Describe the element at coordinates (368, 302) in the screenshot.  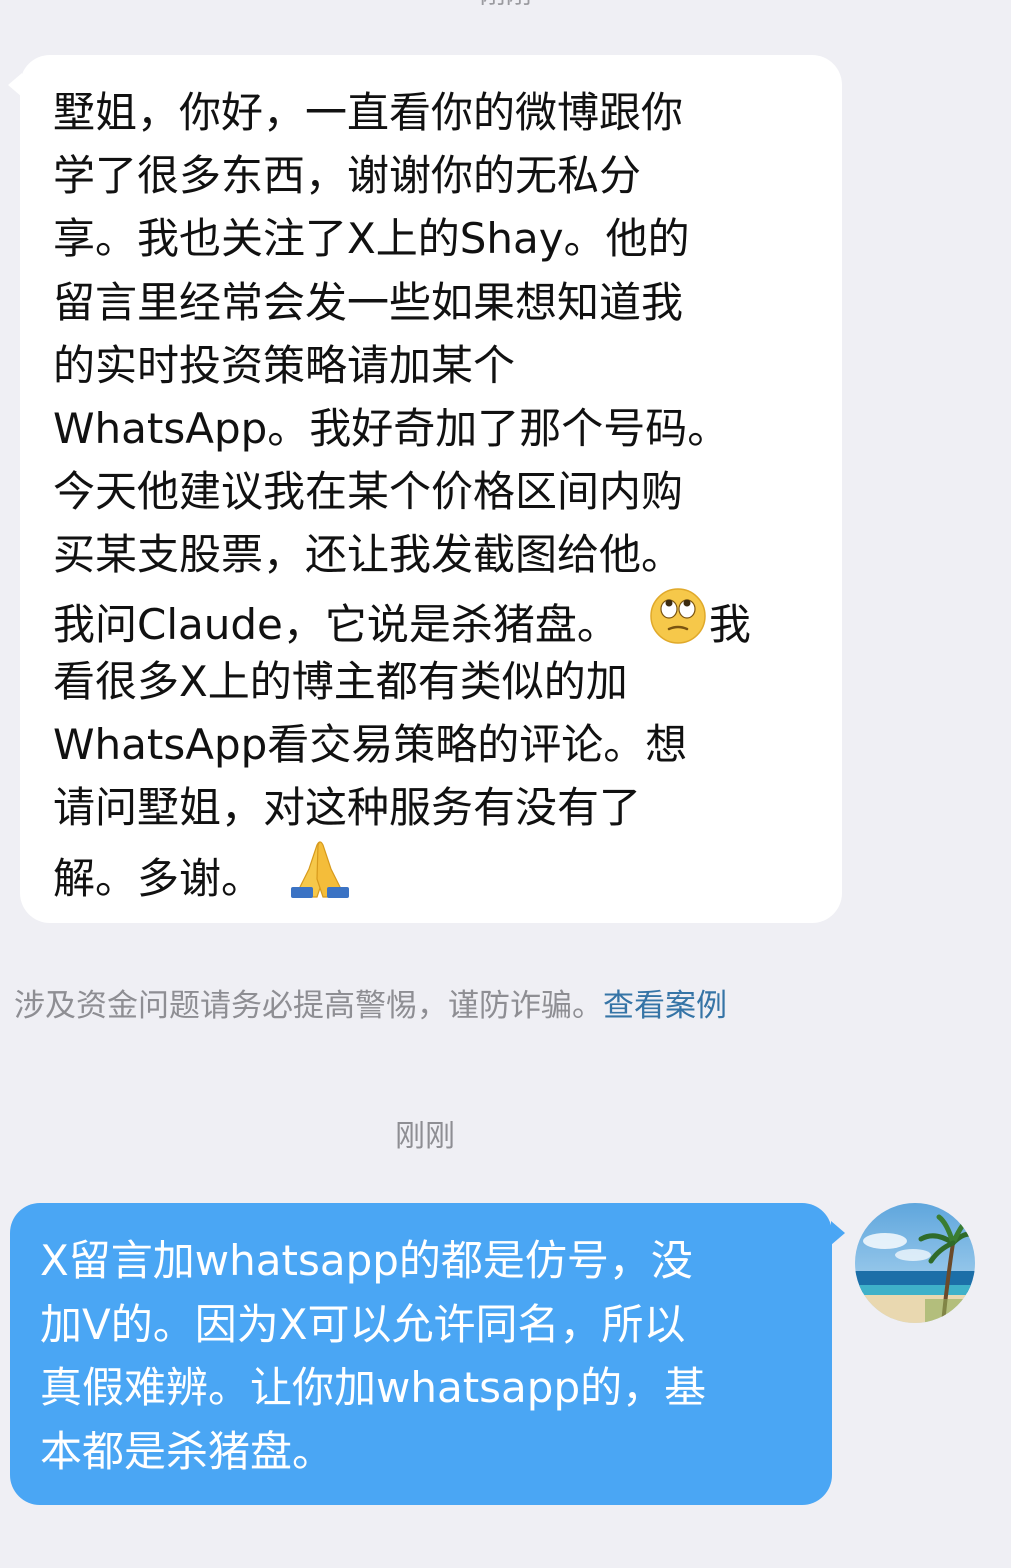
I see `message-line: 留言里经常会发一些如果想知道我` at that location.